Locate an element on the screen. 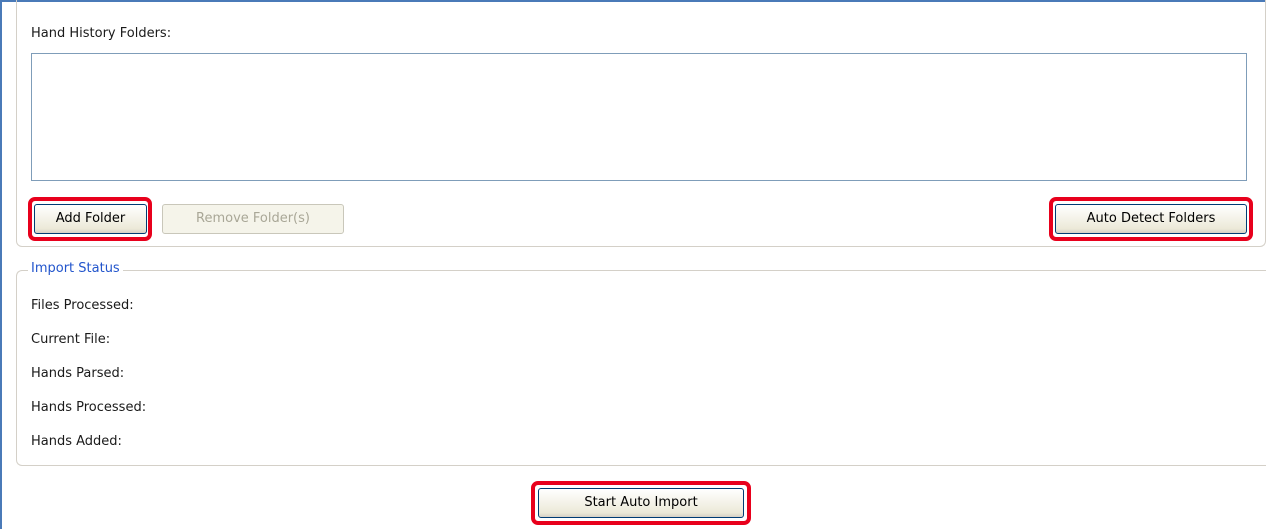  hands-processed-label: Hands Processed: is located at coordinates (89, 407).